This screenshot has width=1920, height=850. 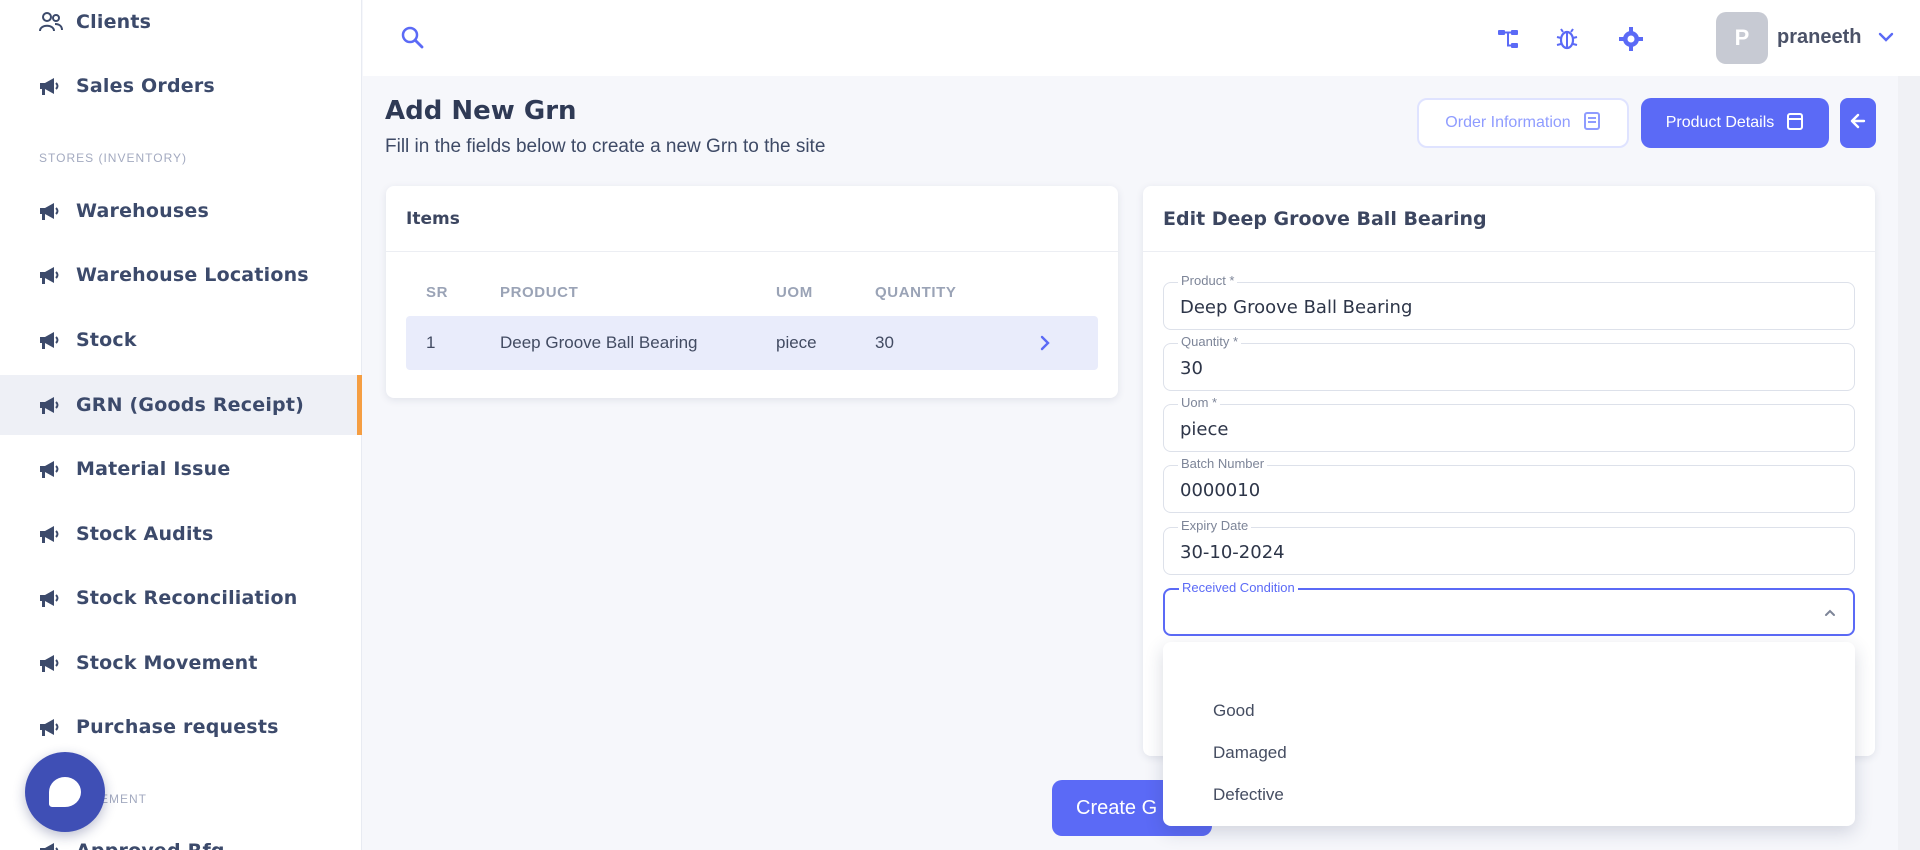 What do you see at coordinates (1567, 39) in the screenshot?
I see `bug-icon` at bounding box center [1567, 39].